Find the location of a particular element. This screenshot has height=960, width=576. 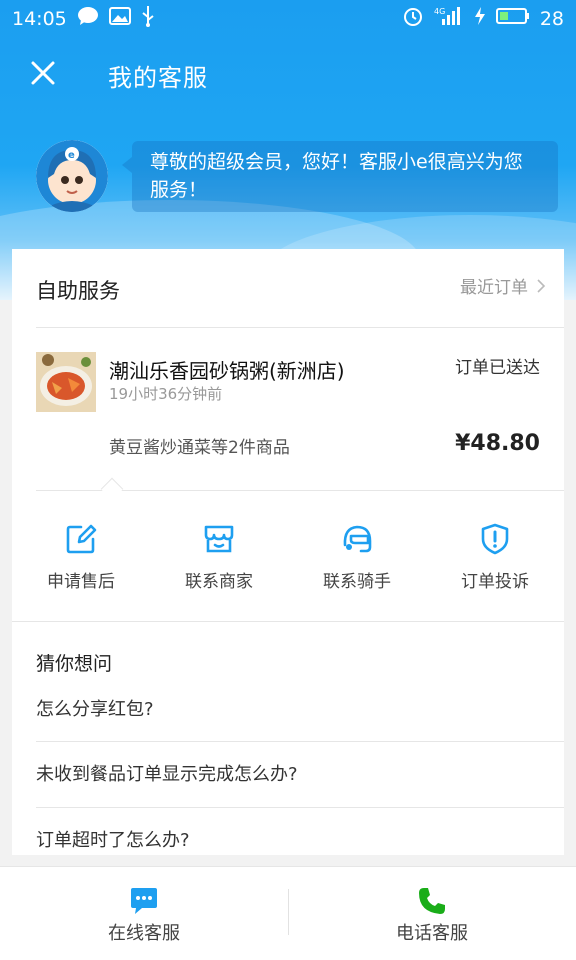

svg-text: 4G is located at coordinates (439, 11).